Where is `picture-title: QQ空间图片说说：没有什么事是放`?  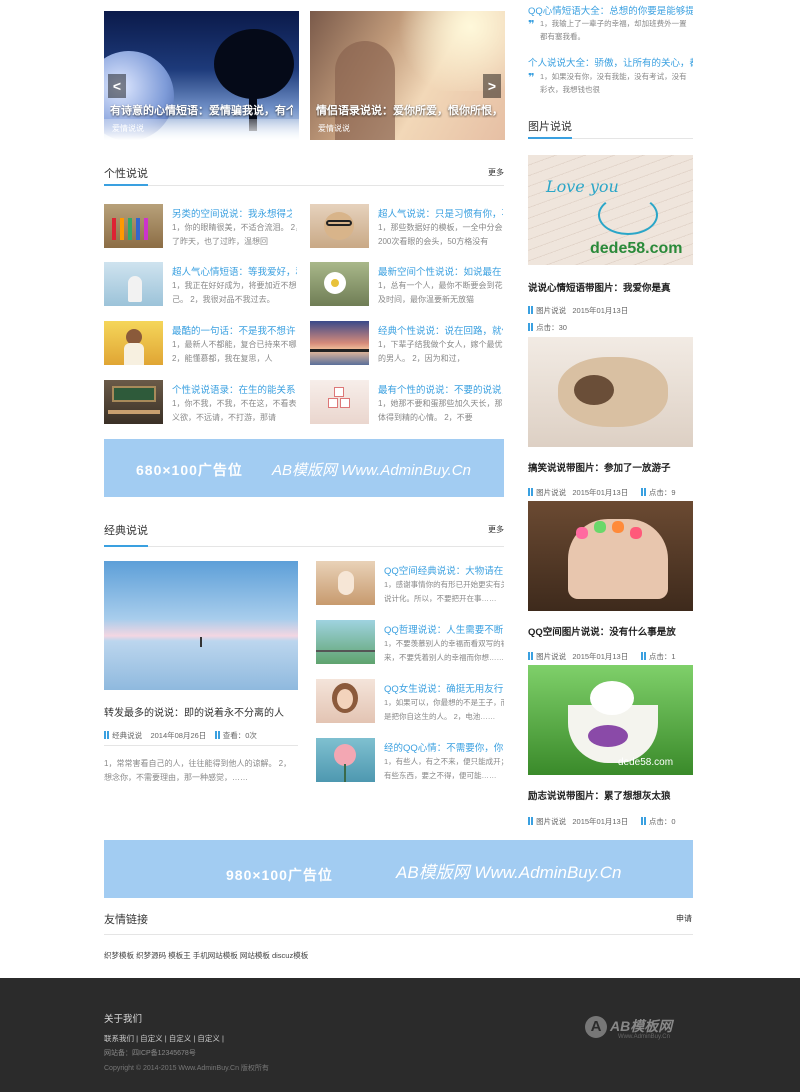
picture-title: QQ空间图片说说：没有什么事是放 is located at coordinates (610, 631).